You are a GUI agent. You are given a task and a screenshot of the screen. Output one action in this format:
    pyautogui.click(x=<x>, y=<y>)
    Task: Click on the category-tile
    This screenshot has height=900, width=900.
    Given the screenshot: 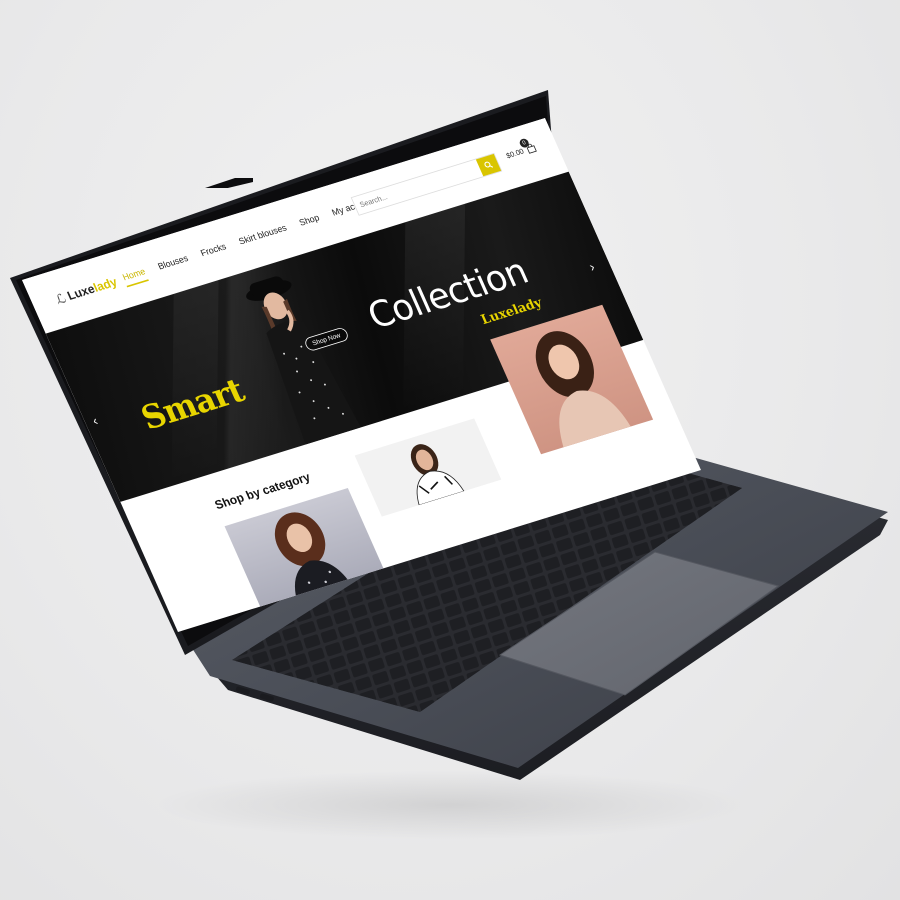 What is the action you would take?
    pyautogui.click(x=428, y=467)
    